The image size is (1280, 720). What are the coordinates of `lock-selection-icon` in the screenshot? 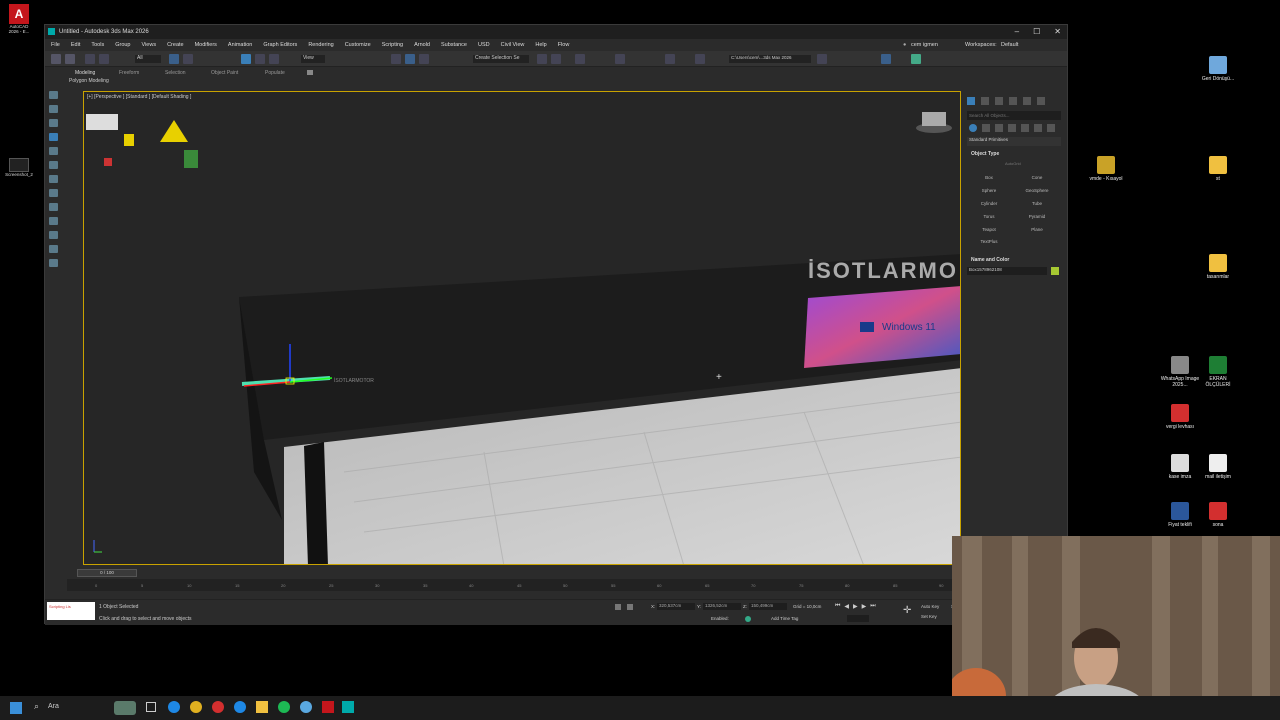 It's located at (630, 607).